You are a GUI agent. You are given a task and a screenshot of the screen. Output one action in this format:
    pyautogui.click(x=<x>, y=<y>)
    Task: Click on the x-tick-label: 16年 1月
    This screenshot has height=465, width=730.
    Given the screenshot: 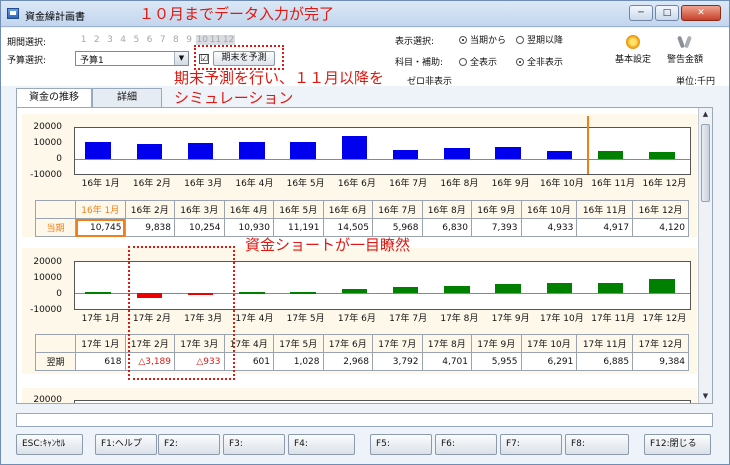 What is the action you would take?
    pyautogui.click(x=100, y=184)
    